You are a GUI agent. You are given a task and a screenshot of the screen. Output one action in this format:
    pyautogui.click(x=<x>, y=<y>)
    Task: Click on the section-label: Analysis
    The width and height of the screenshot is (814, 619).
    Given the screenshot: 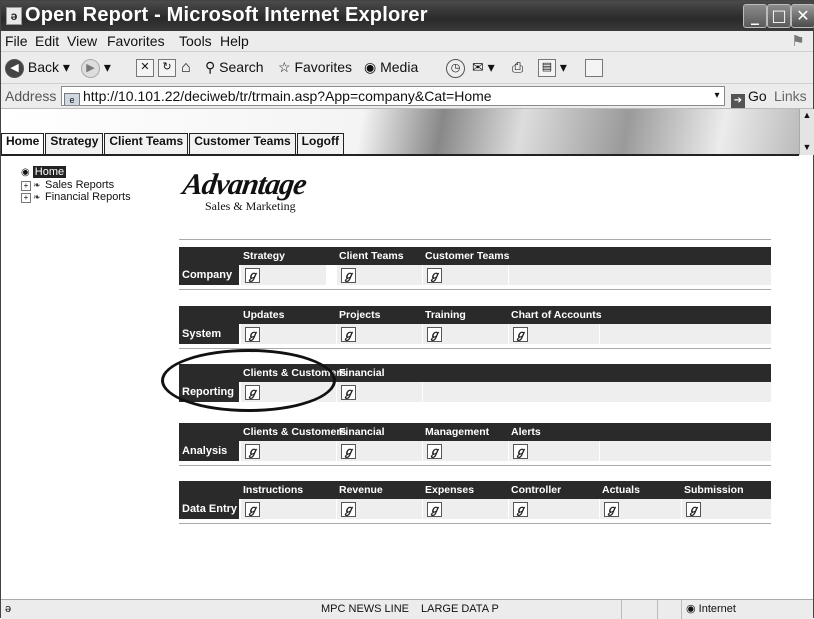 What is the action you would take?
    pyautogui.click(x=209, y=451)
    